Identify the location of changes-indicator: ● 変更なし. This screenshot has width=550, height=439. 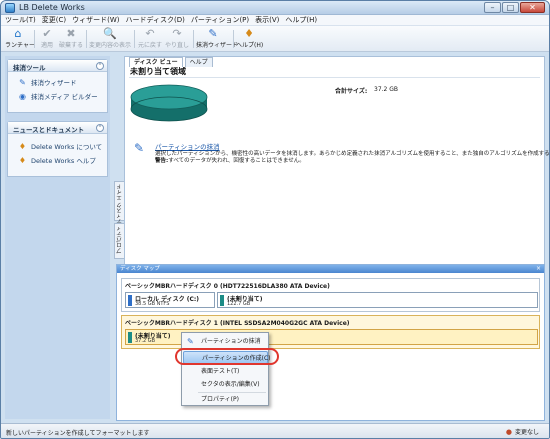
(522, 432).